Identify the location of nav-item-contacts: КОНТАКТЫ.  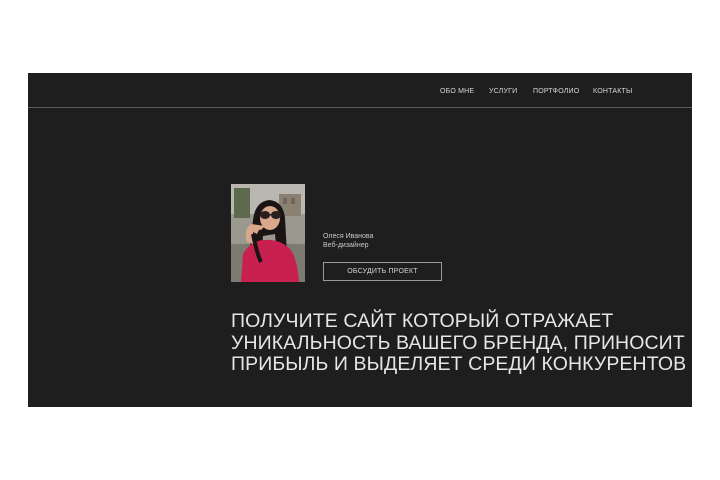
(612, 91).